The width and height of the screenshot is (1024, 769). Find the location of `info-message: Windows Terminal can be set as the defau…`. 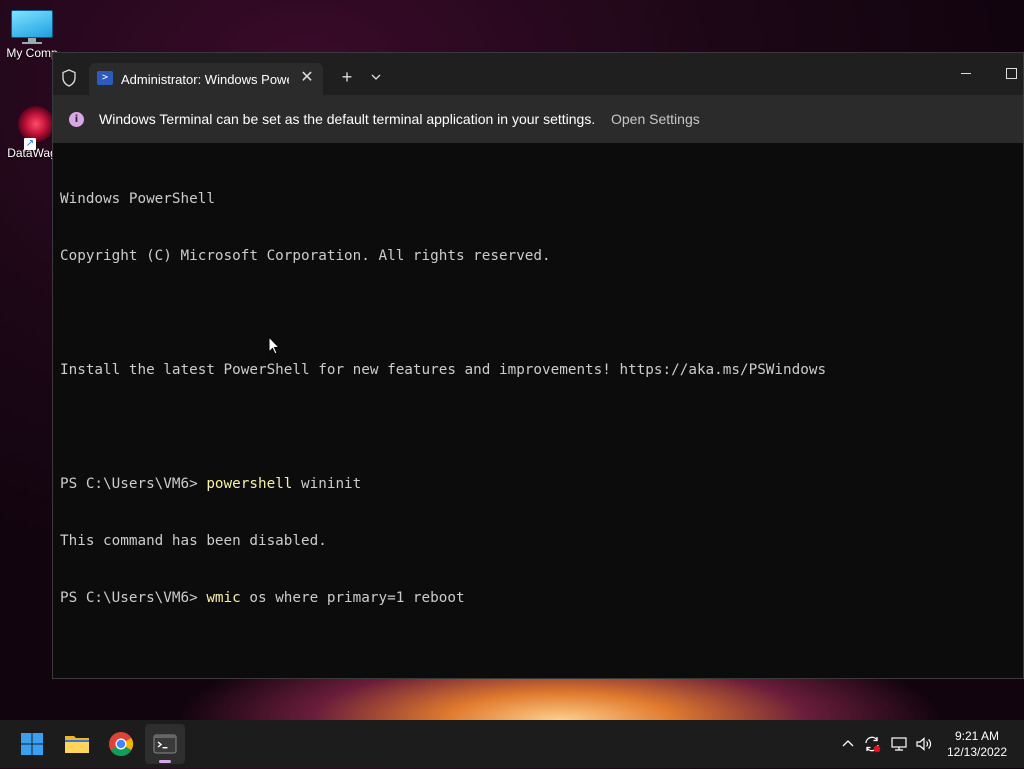

info-message: Windows Terminal can be set as the defau… is located at coordinates (347, 119).